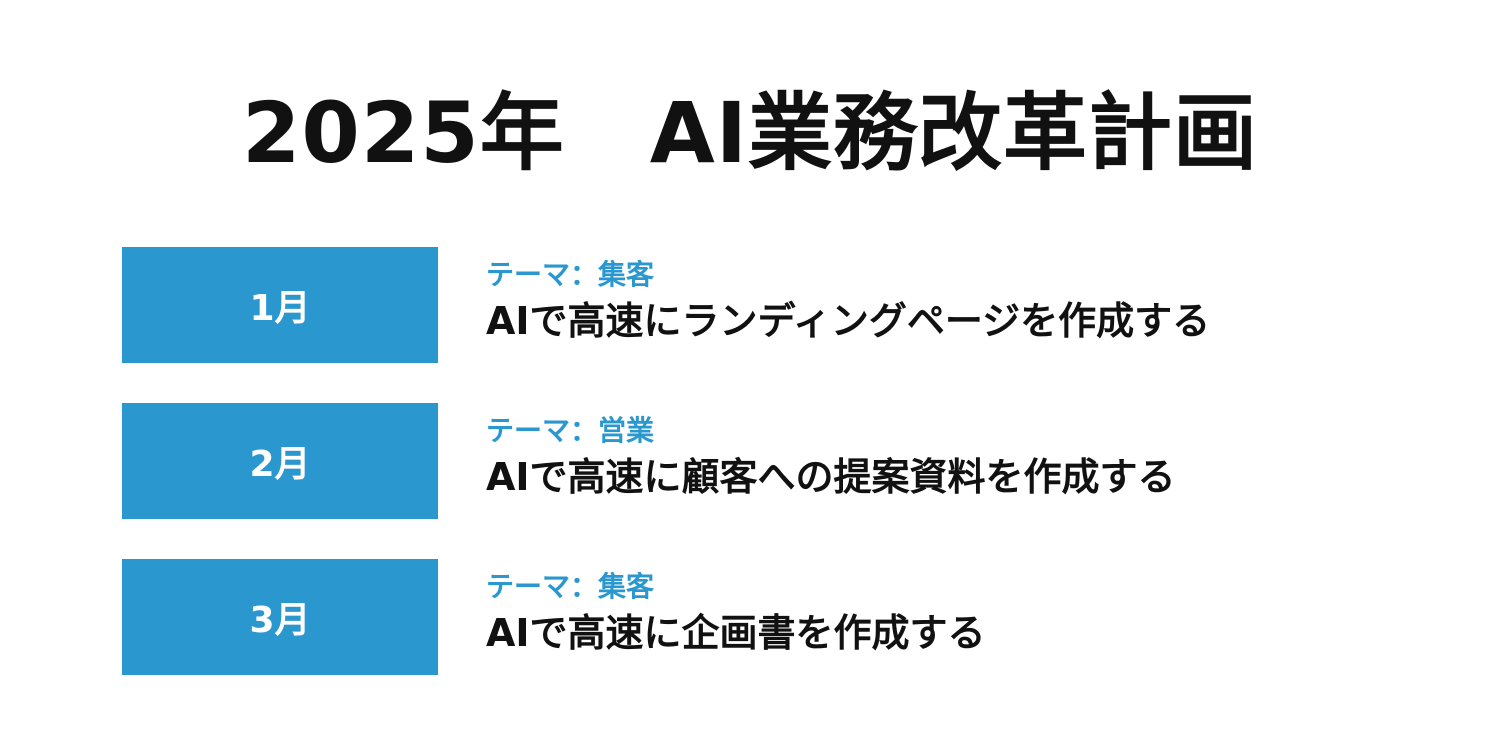 The image size is (1500, 750). What do you see at coordinates (736, 633) in the screenshot?
I see `task-description: AIで高速に企画書を作成する` at bounding box center [736, 633].